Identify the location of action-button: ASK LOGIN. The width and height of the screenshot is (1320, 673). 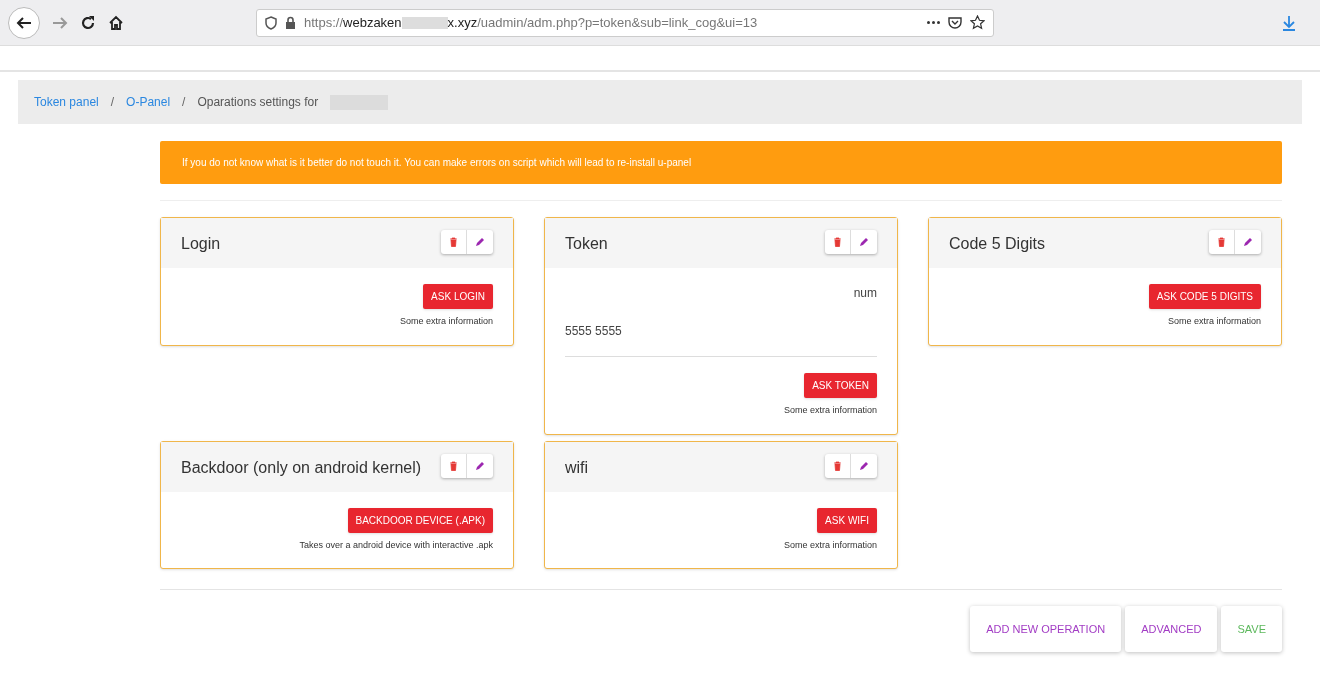
(458, 296).